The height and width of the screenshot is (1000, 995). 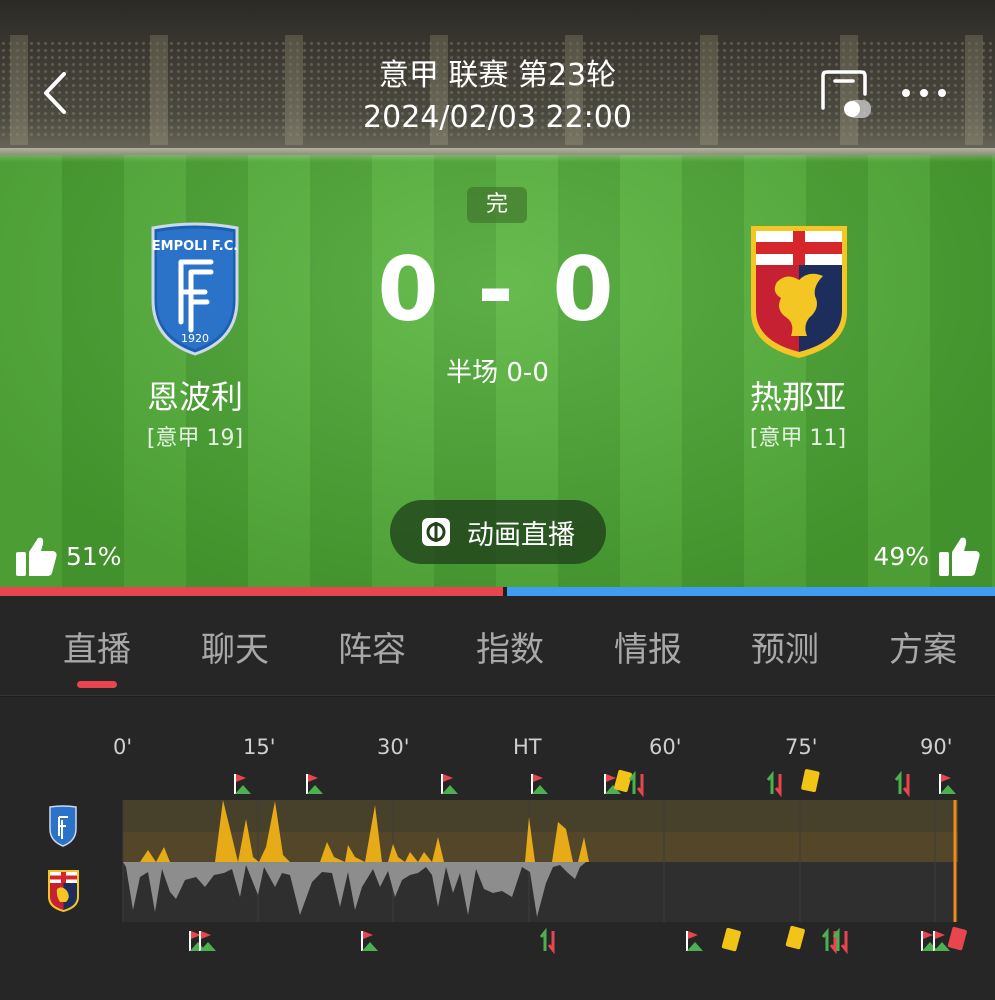 What do you see at coordinates (648, 646) in the screenshot?
I see `tab-intel: 情报` at bounding box center [648, 646].